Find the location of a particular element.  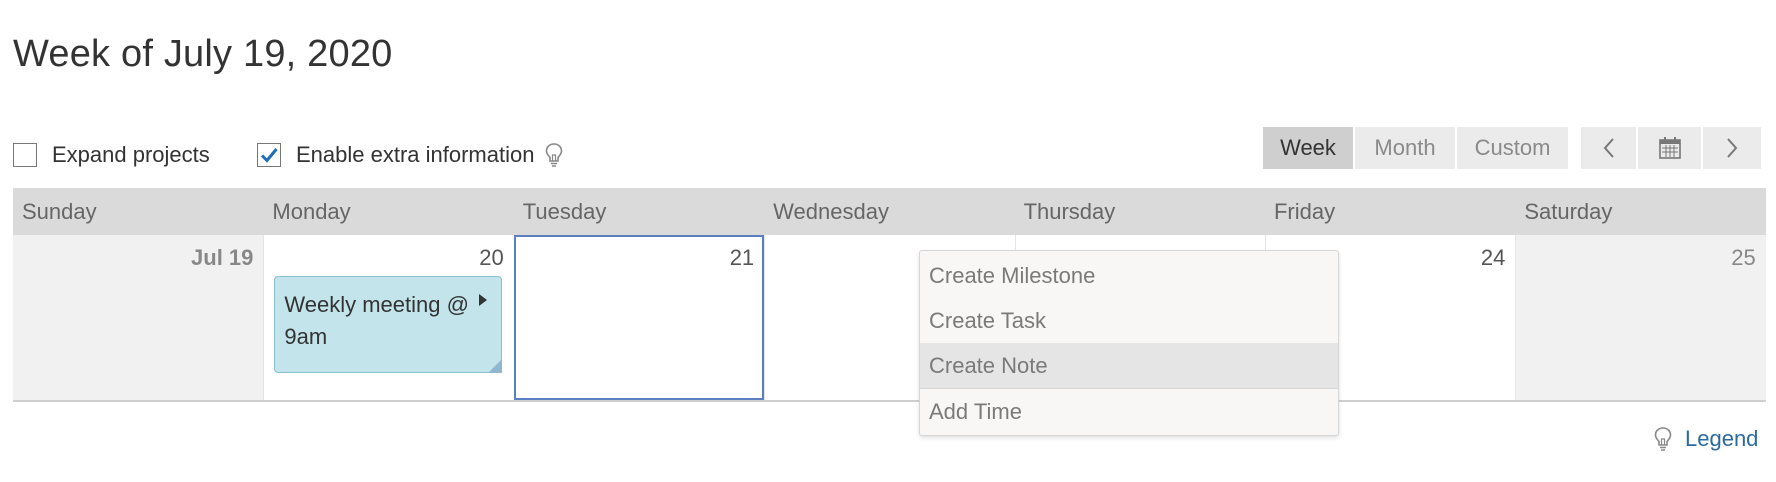

day-number: 25 is located at coordinates (1743, 257).